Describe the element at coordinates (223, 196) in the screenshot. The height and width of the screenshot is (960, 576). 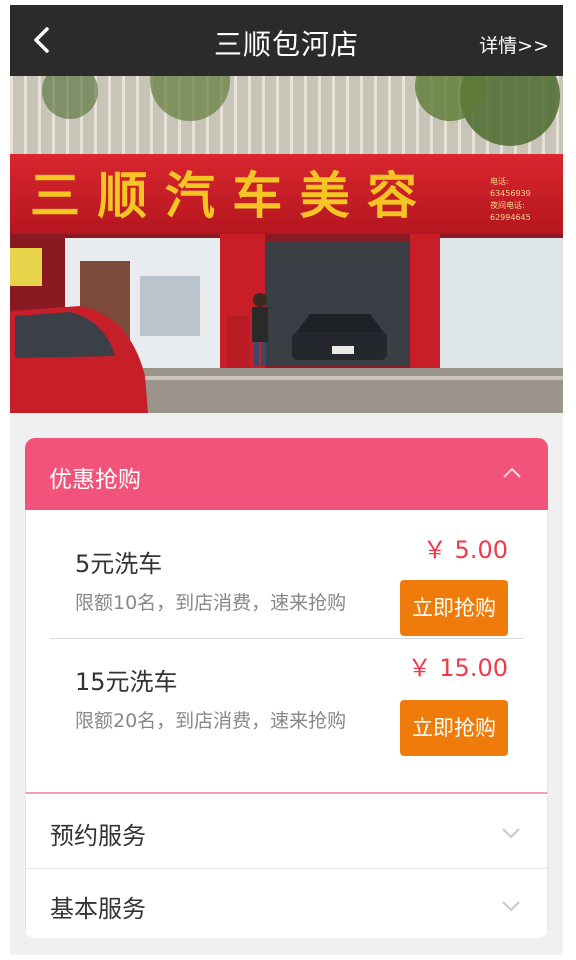
I see `store-sign-text: 三 顺 汽 车 美 容` at that location.